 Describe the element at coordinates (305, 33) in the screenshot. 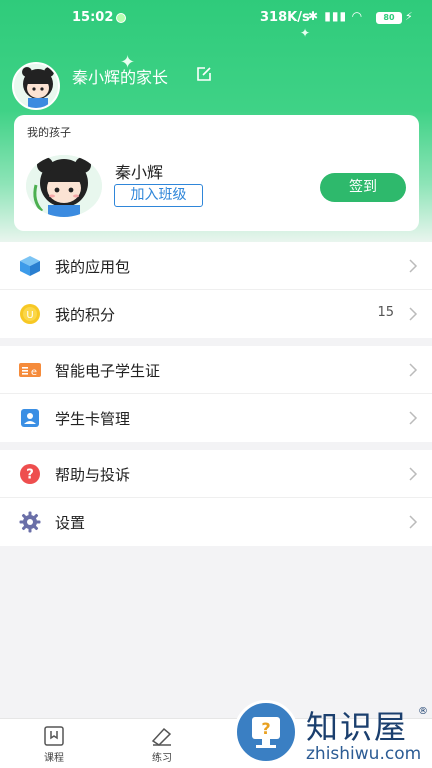

I see `sparkle-decoration: ✦` at that location.